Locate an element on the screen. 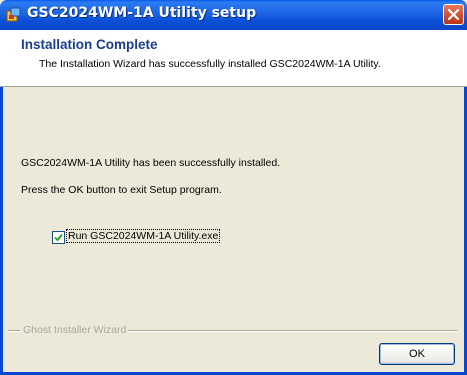 This screenshot has width=467, height=375. checkmark-icon is located at coordinates (58, 237).